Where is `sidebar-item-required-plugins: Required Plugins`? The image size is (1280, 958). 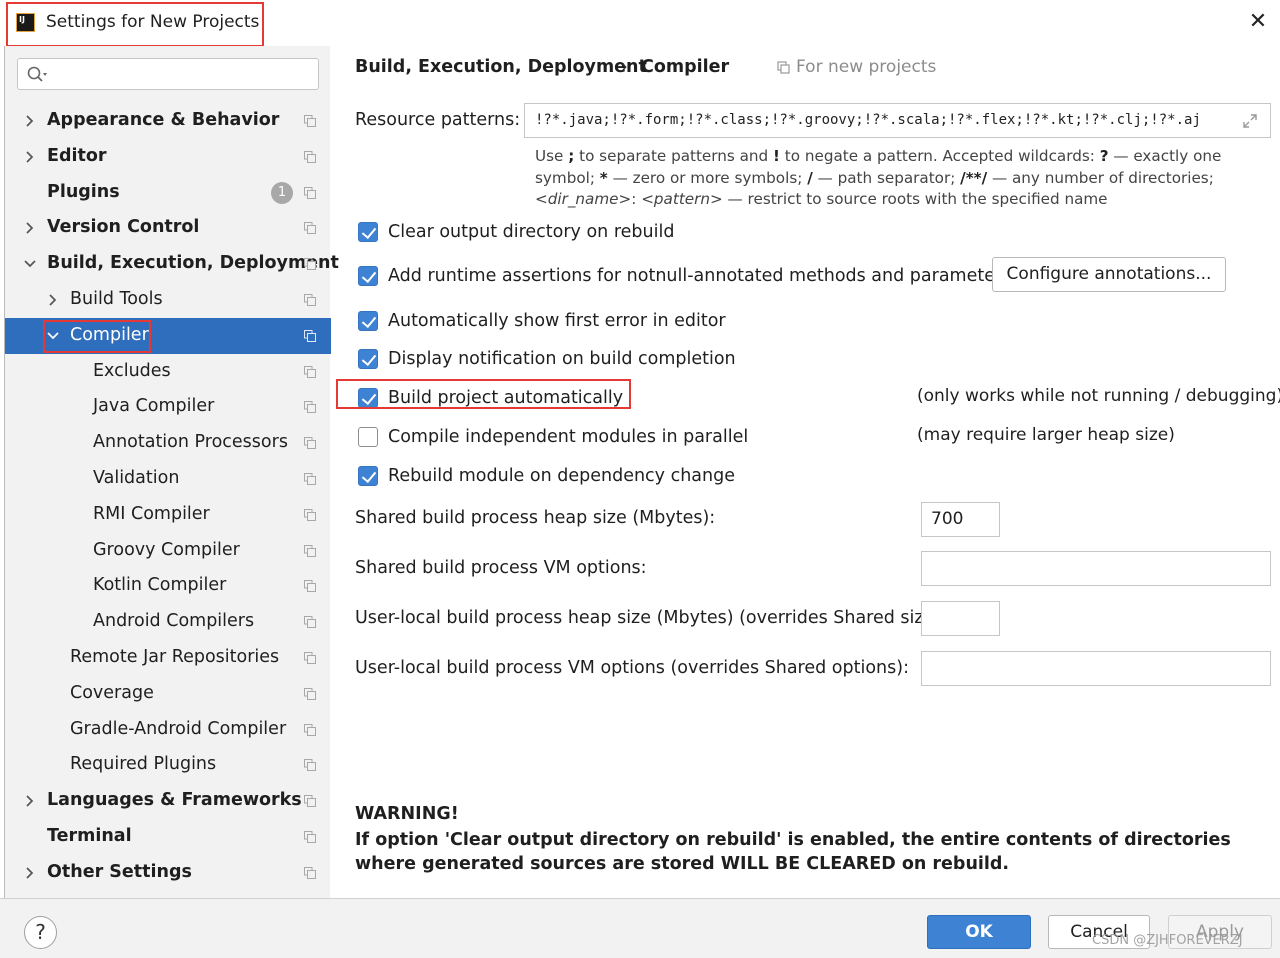 sidebar-item-required-plugins: Required Plugins is located at coordinates (168, 765).